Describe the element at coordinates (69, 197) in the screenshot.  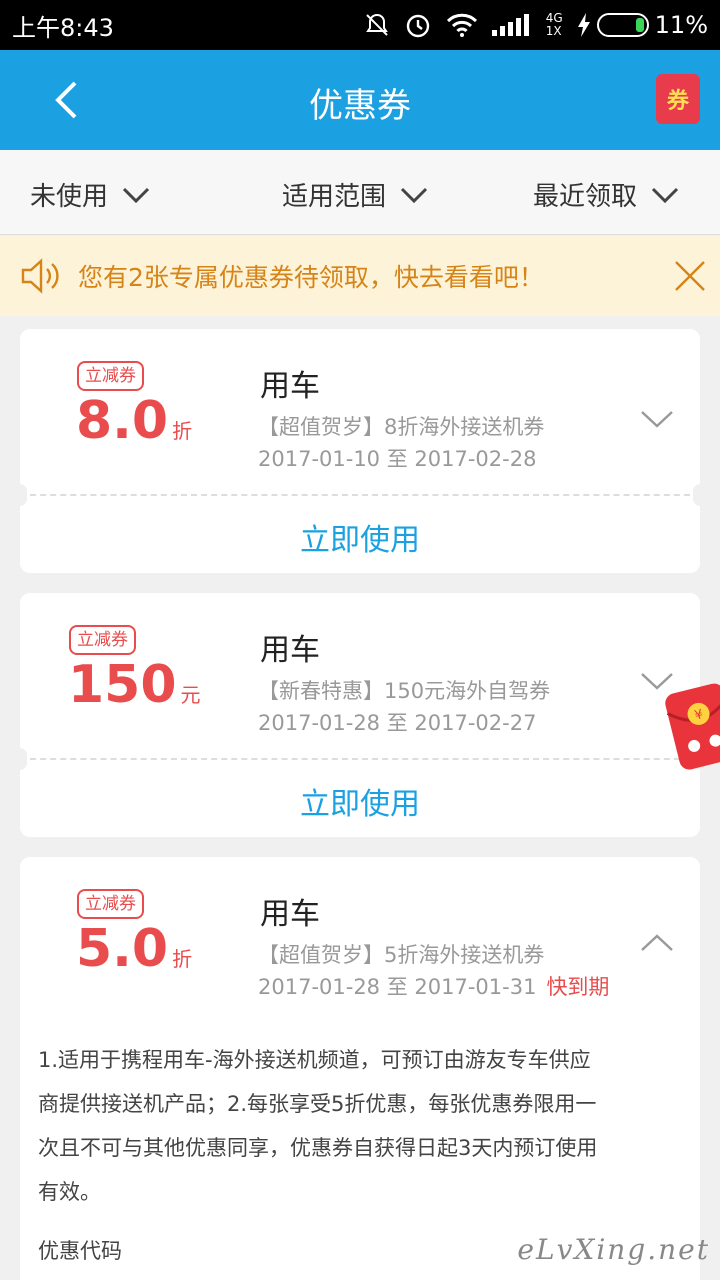
I see `filter-label: 未使用` at that location.